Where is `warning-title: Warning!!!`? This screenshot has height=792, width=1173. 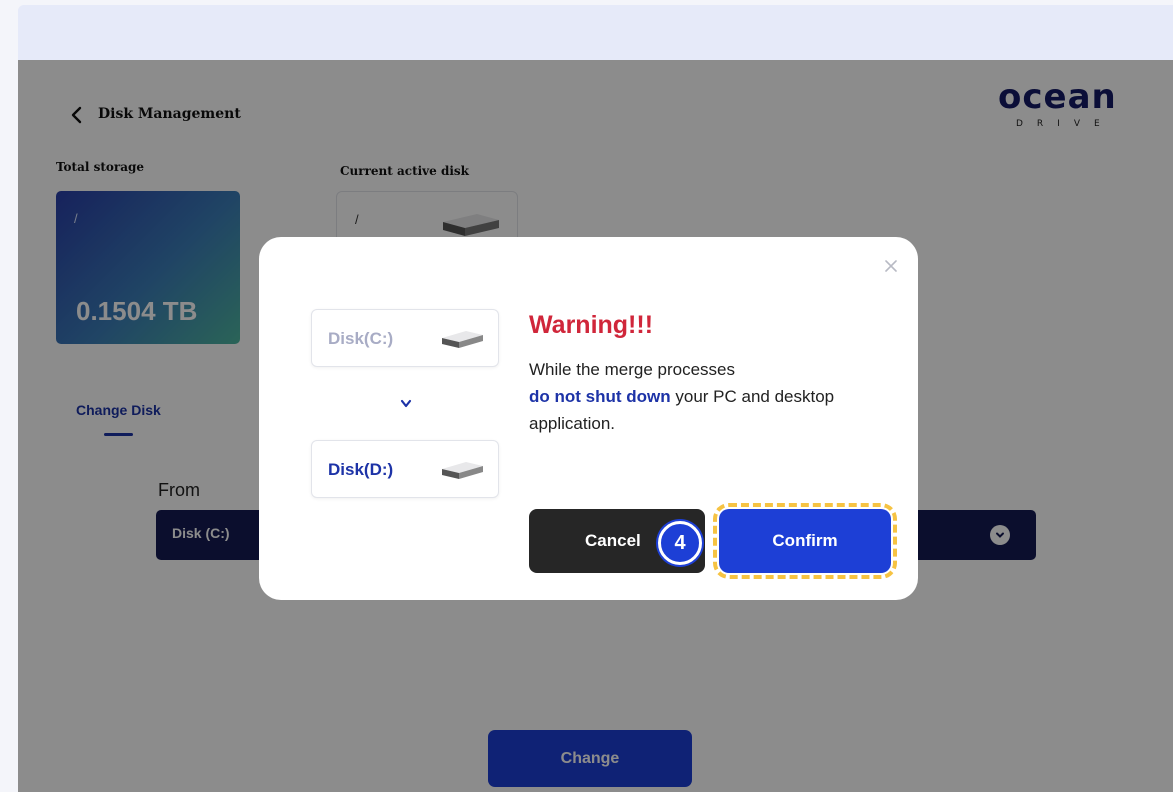 warning-title: Warning!!! is located at coordinates (591, 325).